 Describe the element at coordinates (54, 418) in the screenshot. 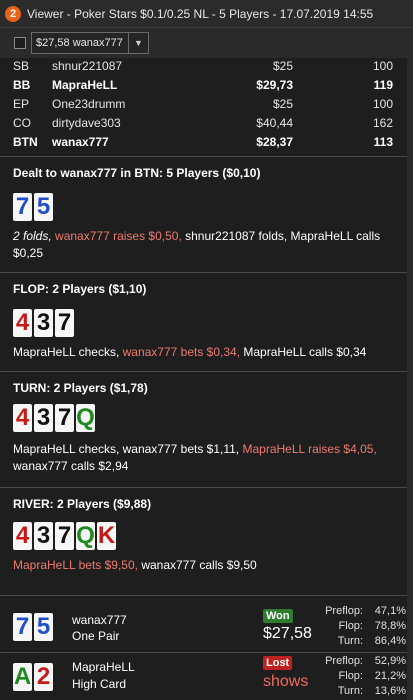

I see `turn-cards: 4 3 7 Q` at that location.